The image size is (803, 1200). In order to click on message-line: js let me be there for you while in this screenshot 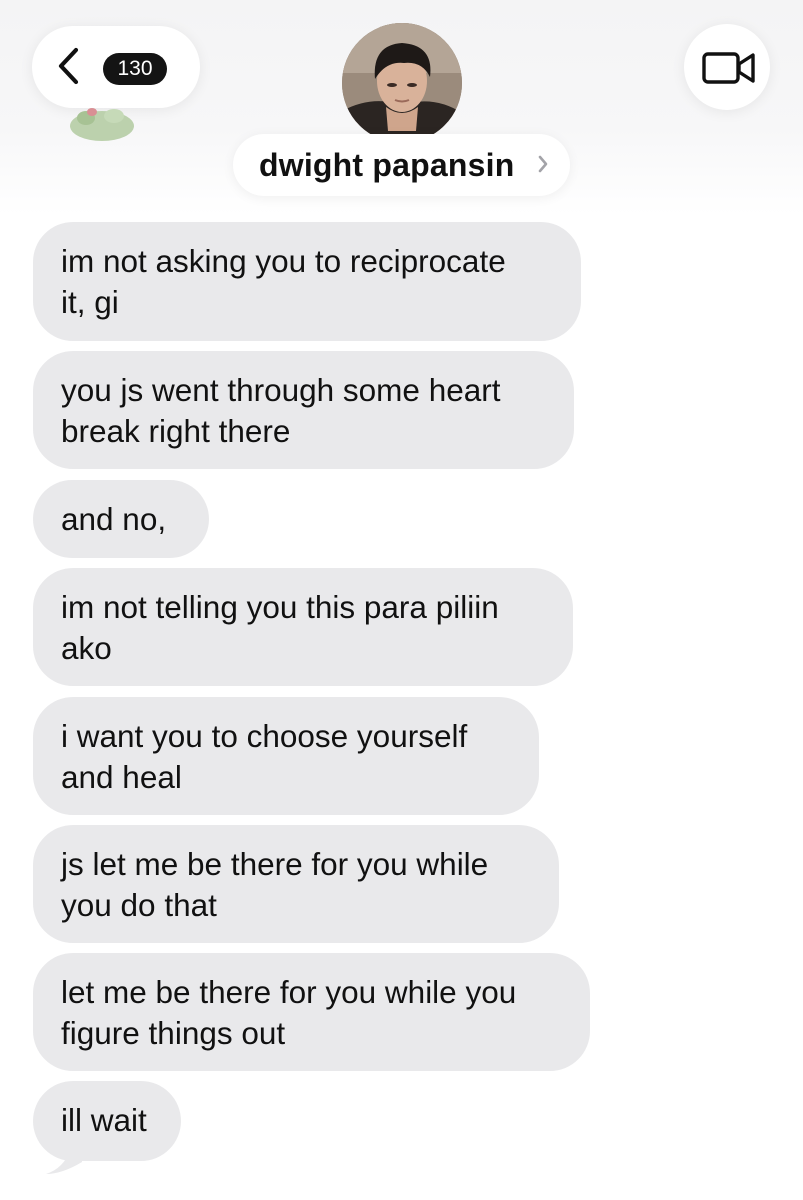, I will do `click(275, 864)`.